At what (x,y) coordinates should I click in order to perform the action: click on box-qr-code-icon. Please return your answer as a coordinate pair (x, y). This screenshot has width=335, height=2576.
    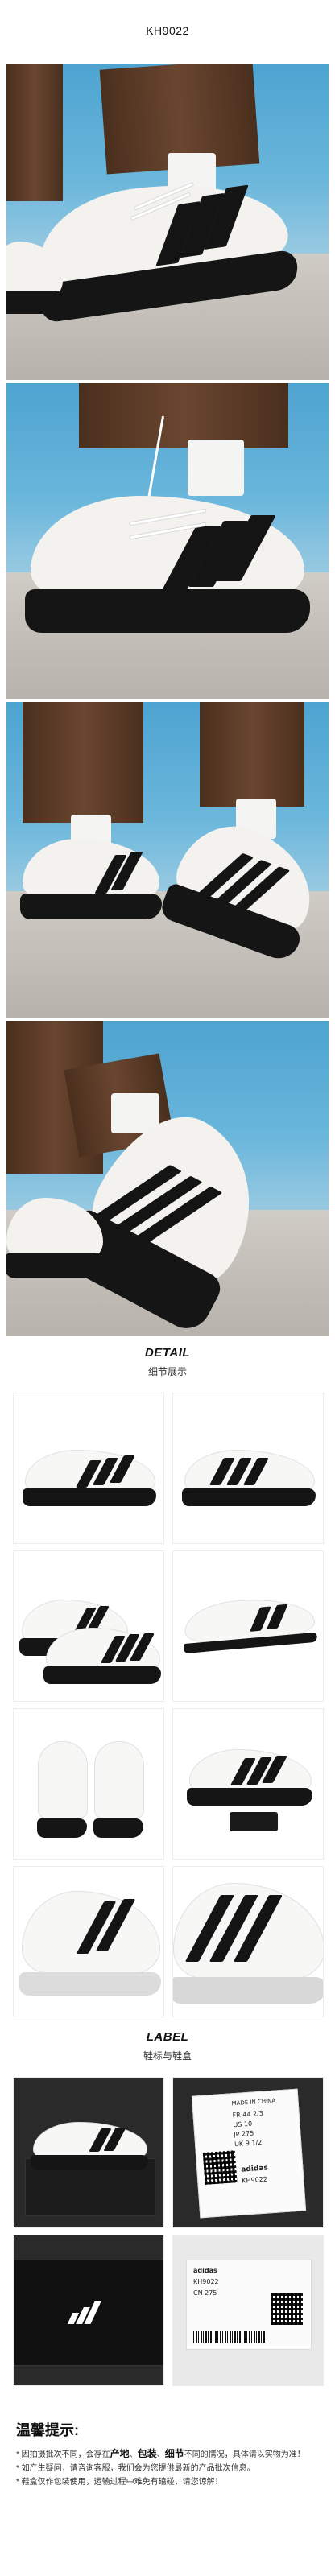
    Looking at the image, I should click on (287, 2309).